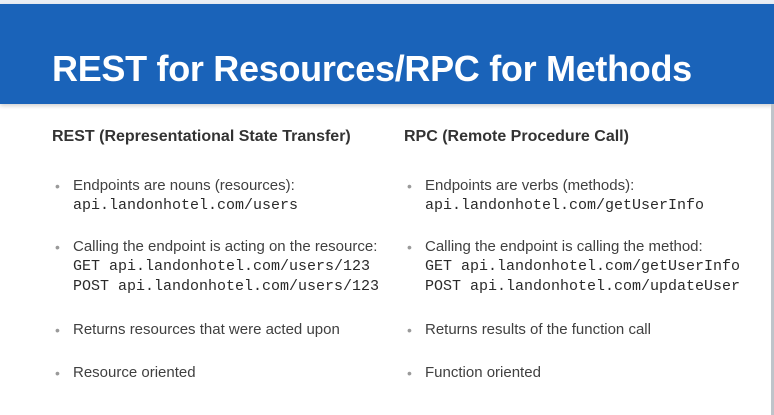 This screenshot has width=774, height=415. What do you see at coordinates (201, 136) in the screenshot?
I see `rest-heading: REST (Representational State Transfer)` at bounding box center [201, 136].